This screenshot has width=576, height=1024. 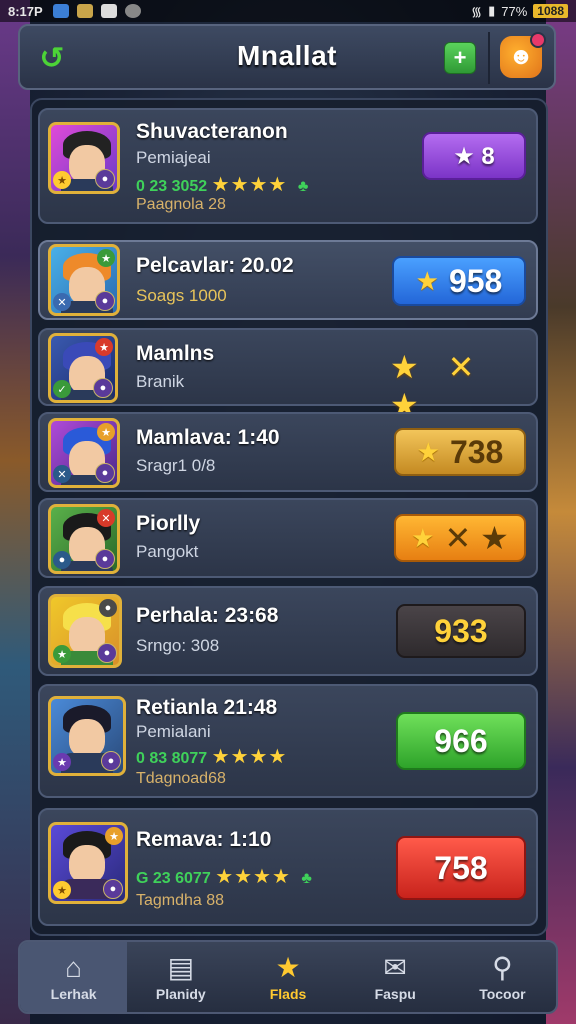 What do you see at coordinates (108, 608) in the screenshot?
I see `star-badge-icon: ●` at bounding box center [108, 608].